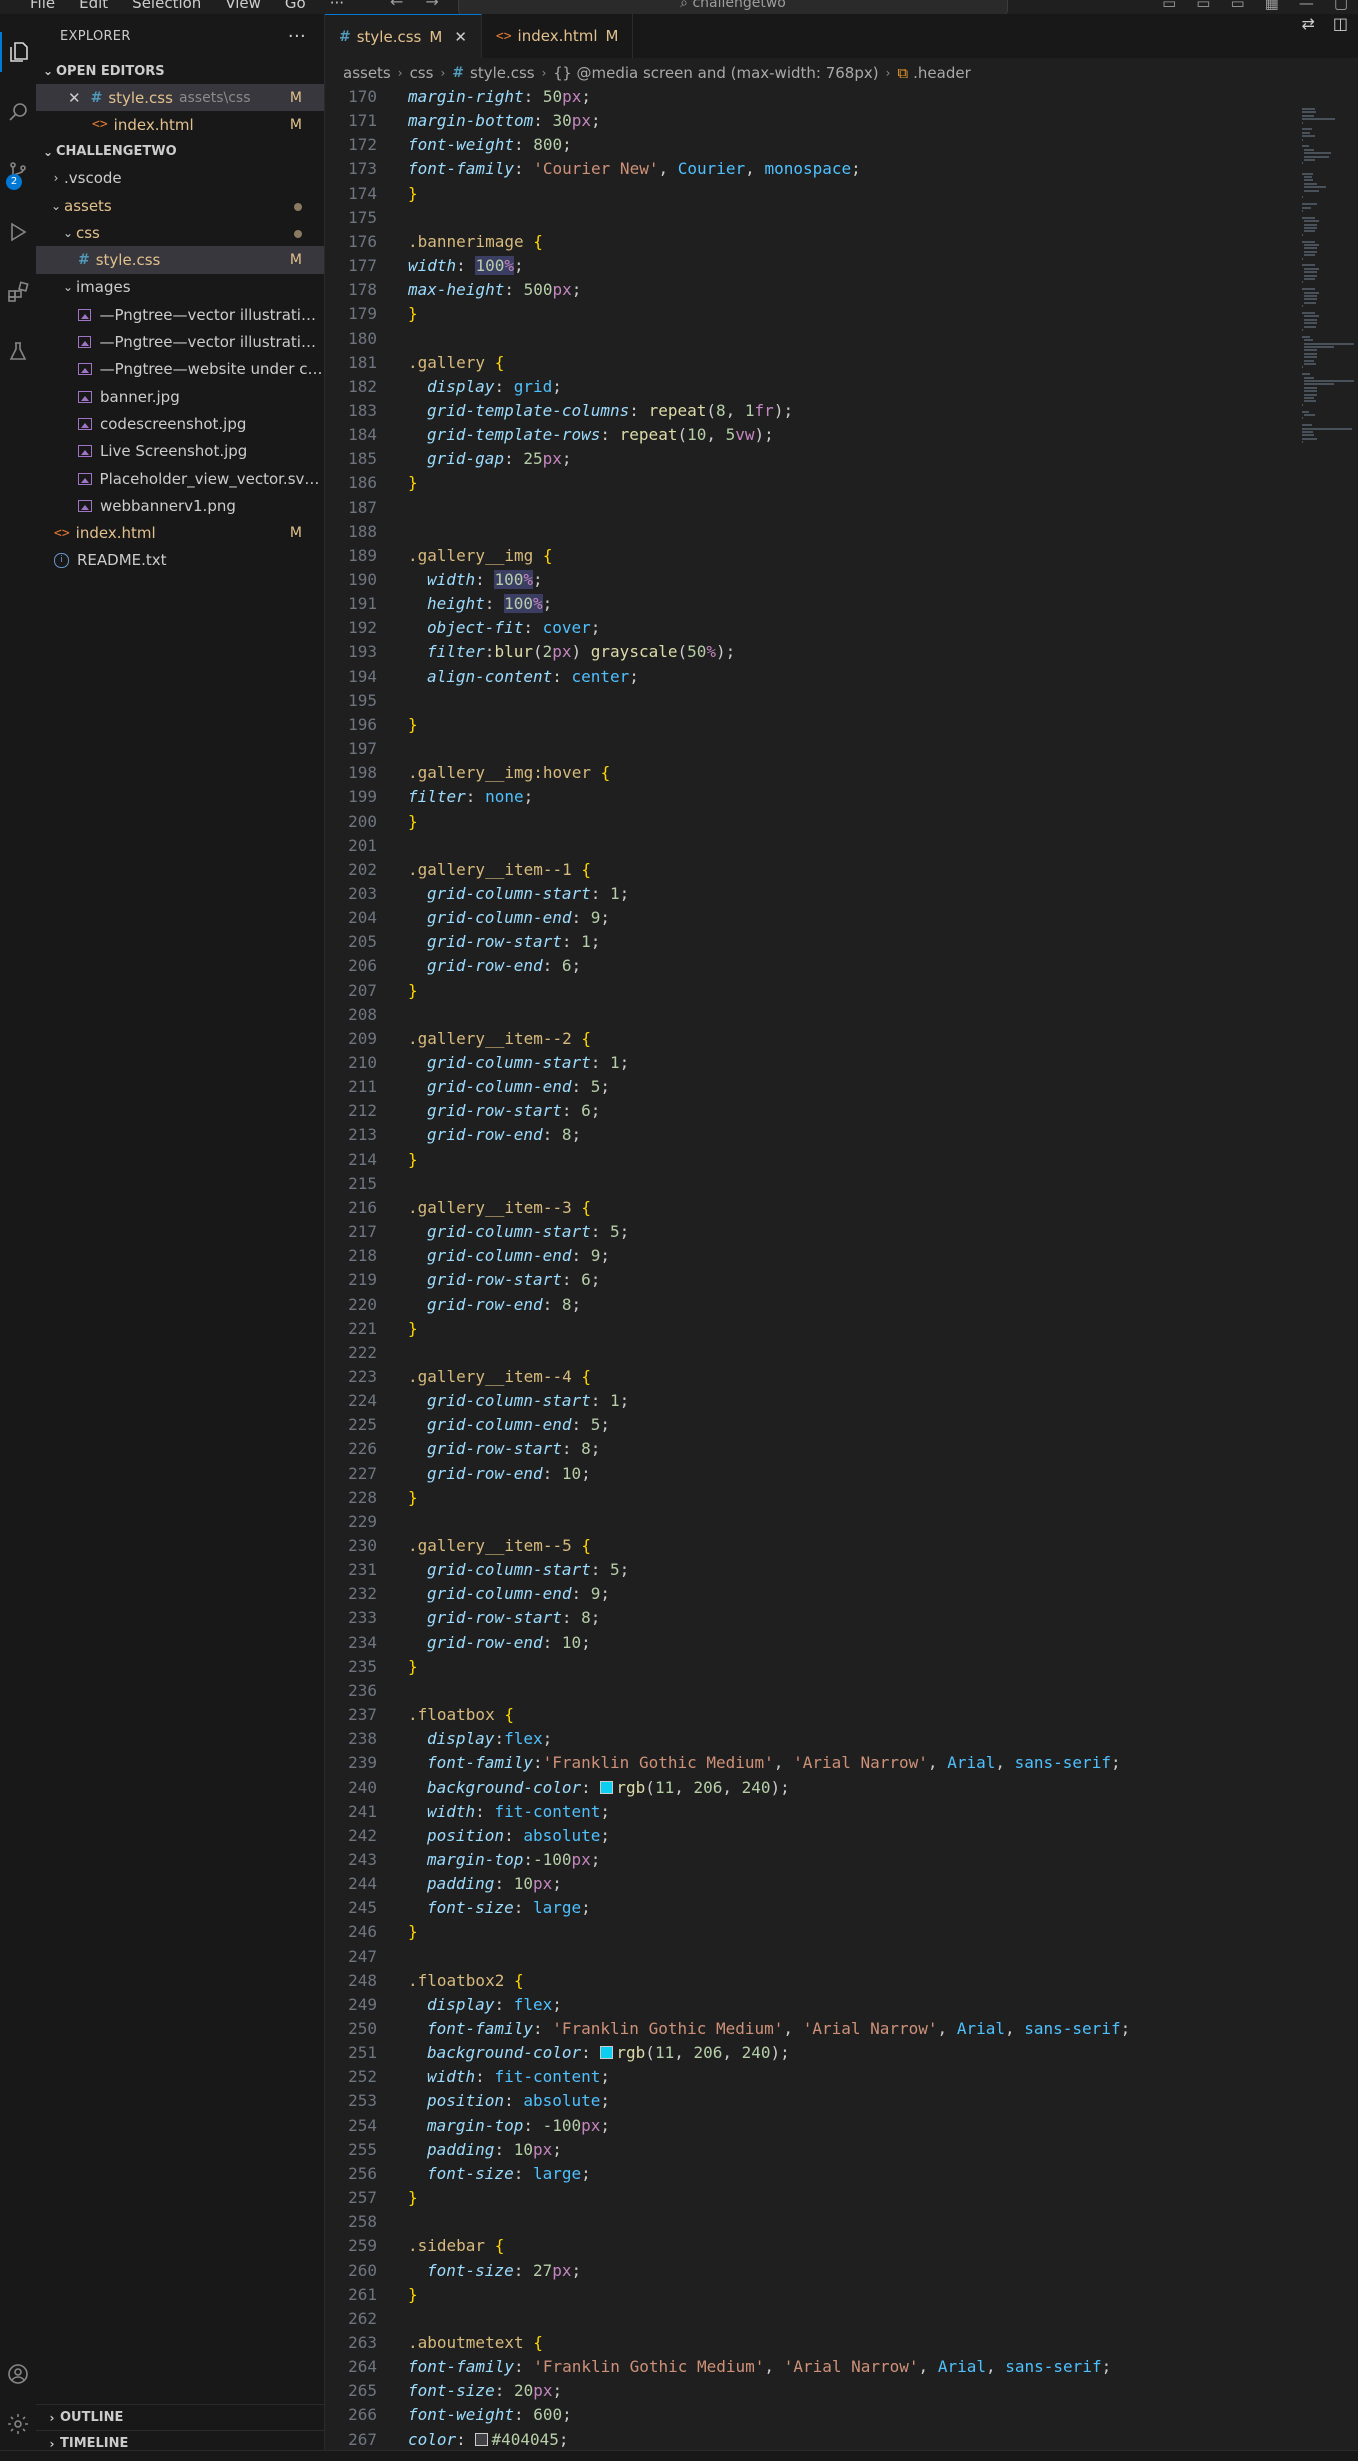  What do you see at coordinates (825, 1208) in the screenshot?
I see `code-line: 216 .gallery__item--3 {` at bounding box center [825, 1208].